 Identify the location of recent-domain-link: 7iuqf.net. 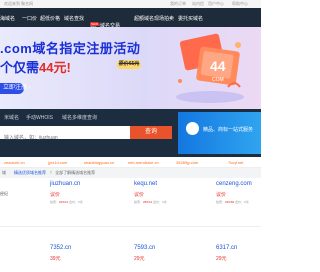
(235, 162).